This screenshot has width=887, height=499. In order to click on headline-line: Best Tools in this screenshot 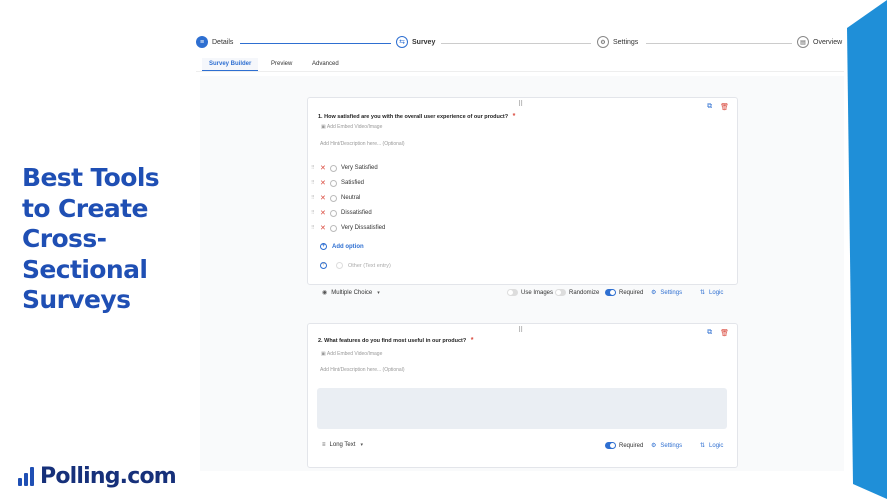, I will do `click(91, 177)`.